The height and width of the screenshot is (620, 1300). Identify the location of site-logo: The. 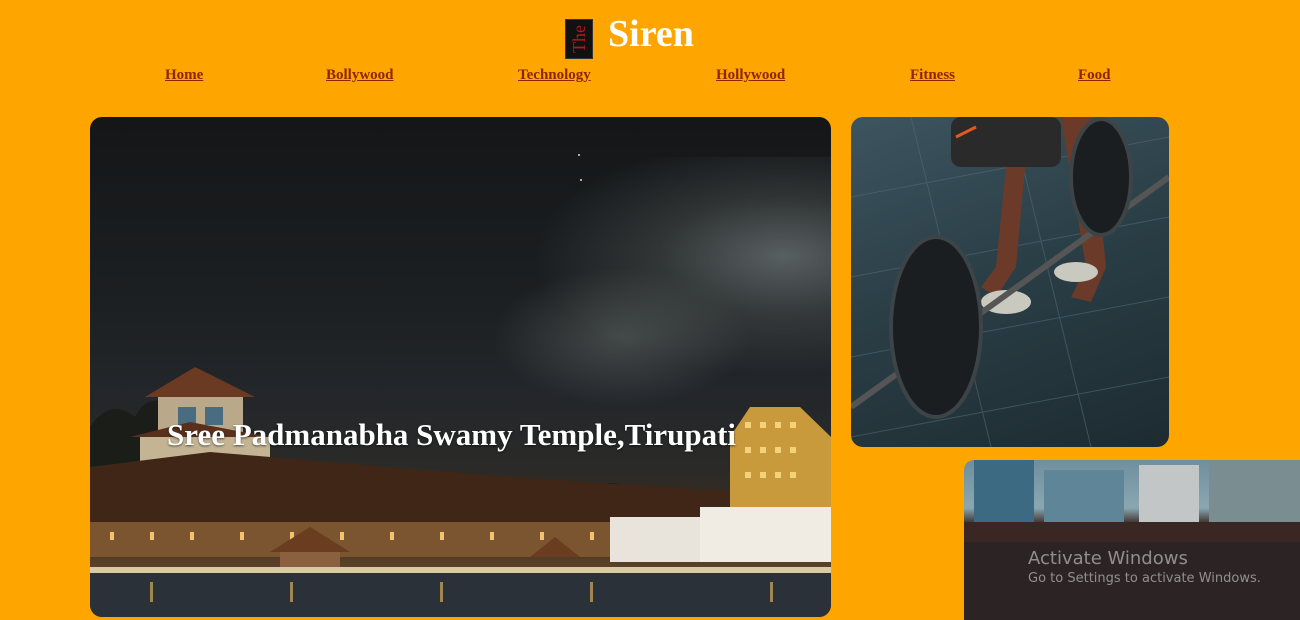
(579, 39).